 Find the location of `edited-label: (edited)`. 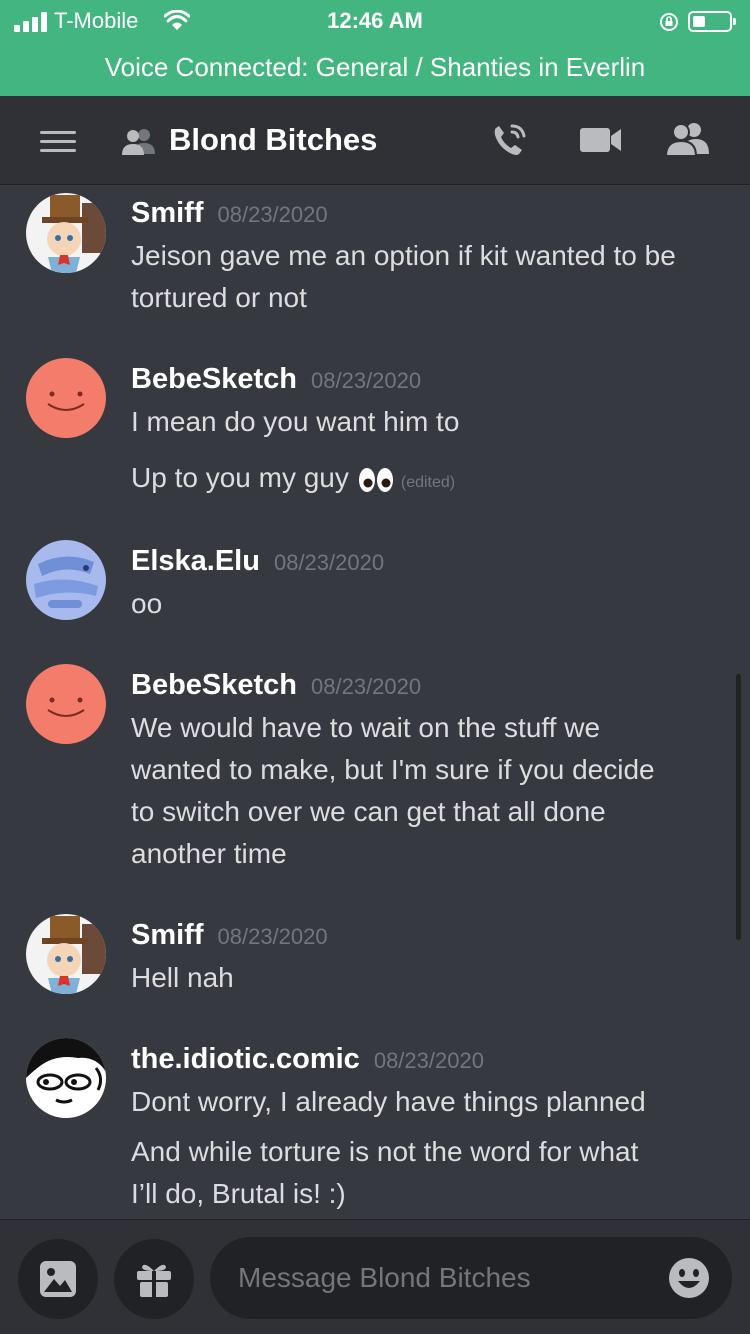

edited-label: (edited) is located at coordinates (428, 482).